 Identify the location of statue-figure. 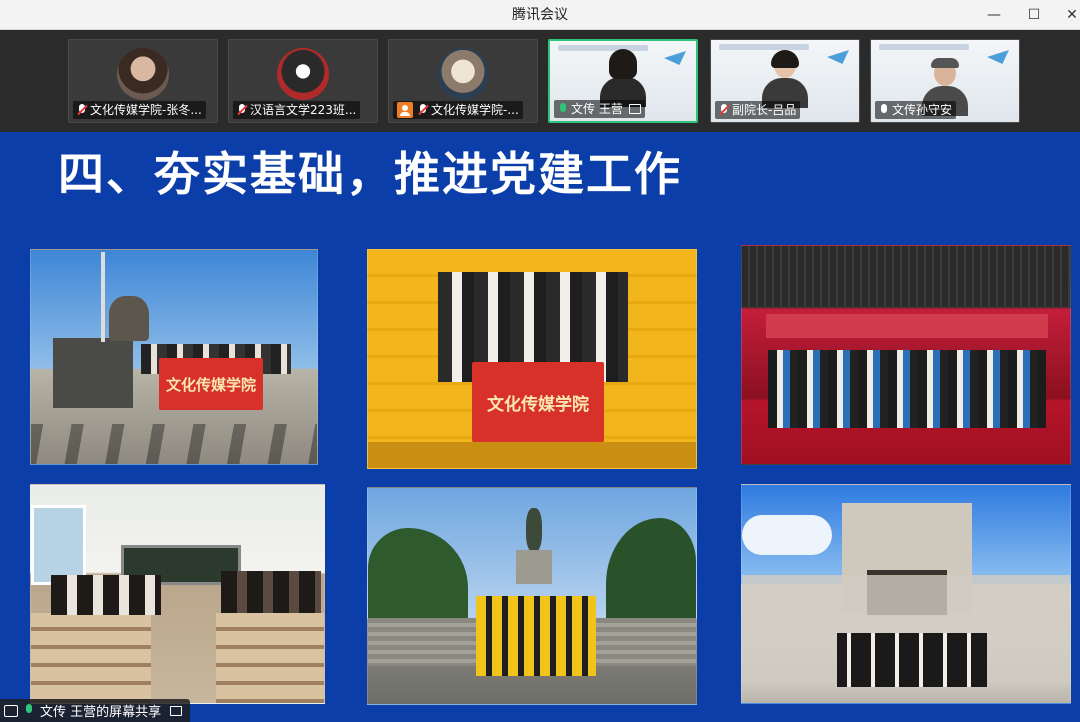
(129, 318).